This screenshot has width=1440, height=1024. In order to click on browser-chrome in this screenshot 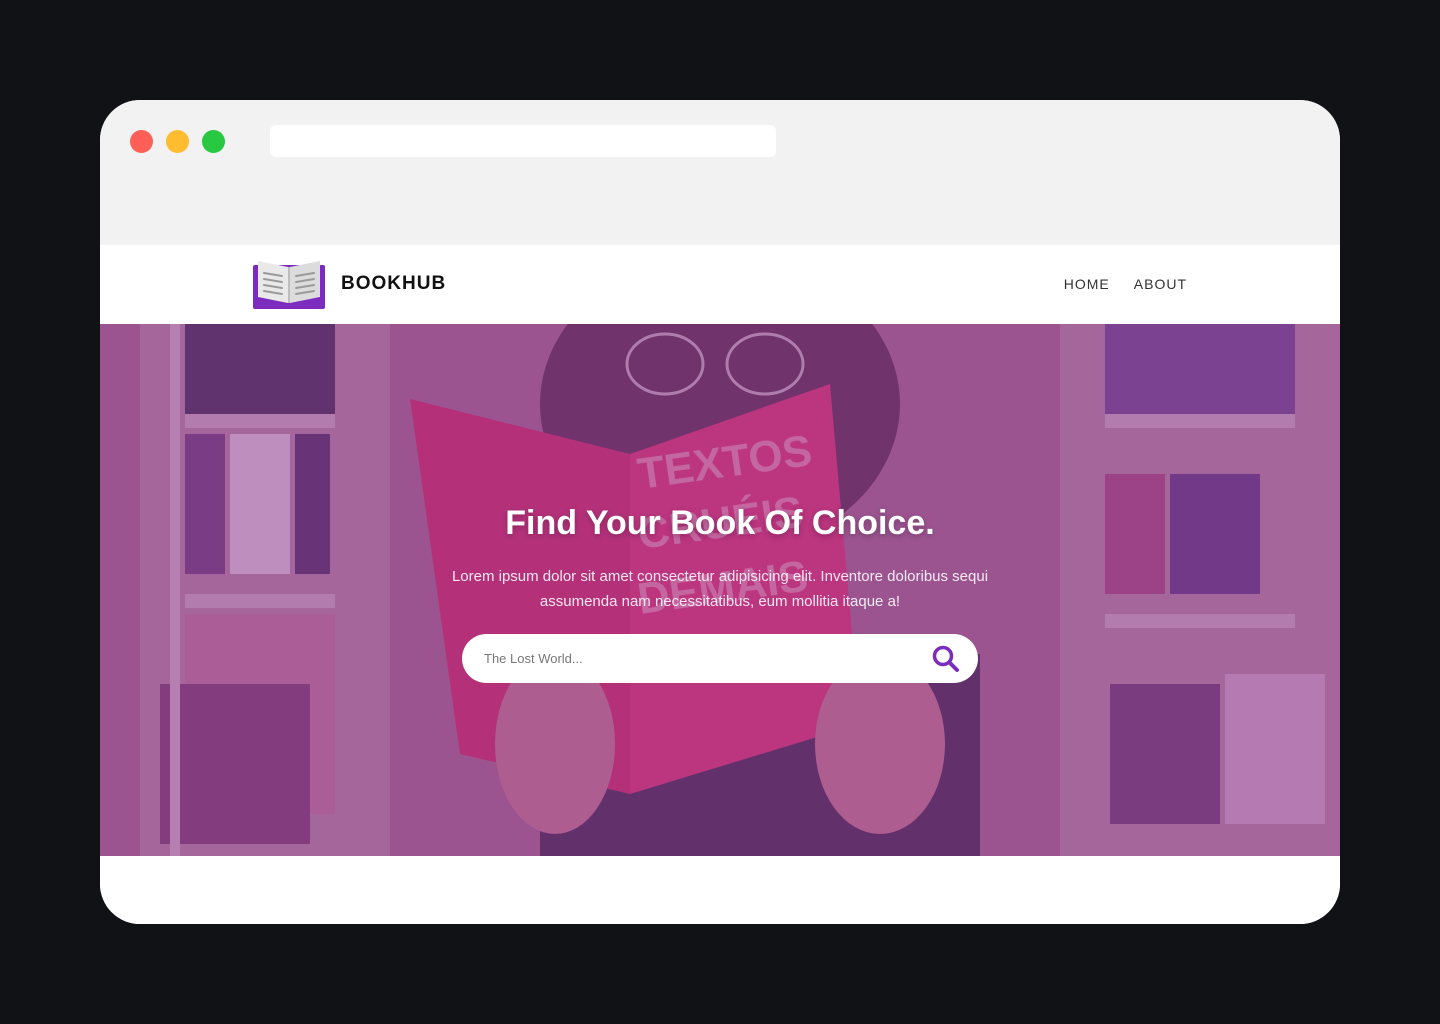, I will do `click(720, 172)`.